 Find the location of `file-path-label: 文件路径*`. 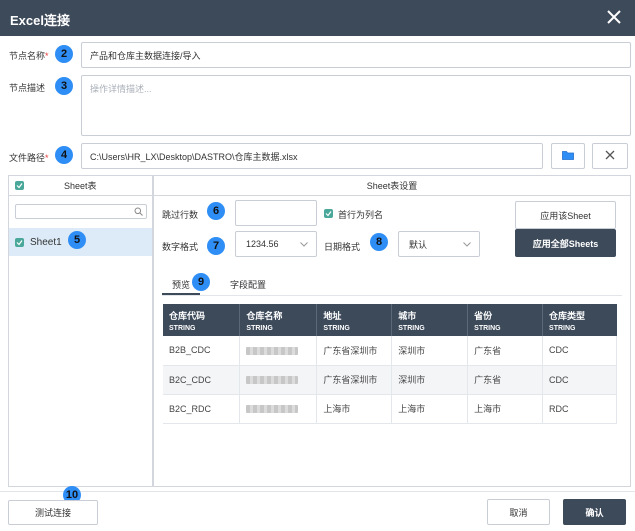

file-path-label: 文件路径* is located at coordinates (29, 158).